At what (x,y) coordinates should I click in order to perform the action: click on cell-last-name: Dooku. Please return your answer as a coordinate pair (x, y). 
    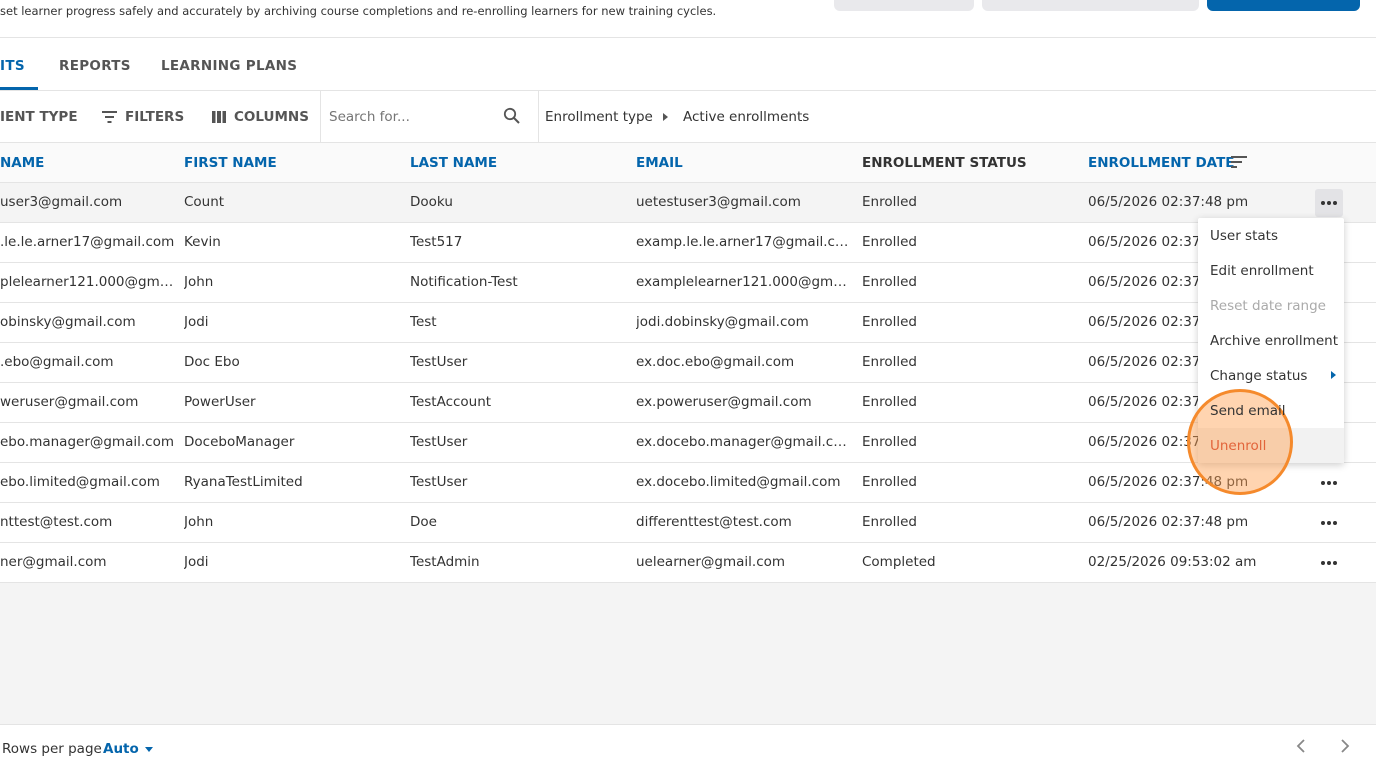
    Looking at the image, I should click on (431, 202).